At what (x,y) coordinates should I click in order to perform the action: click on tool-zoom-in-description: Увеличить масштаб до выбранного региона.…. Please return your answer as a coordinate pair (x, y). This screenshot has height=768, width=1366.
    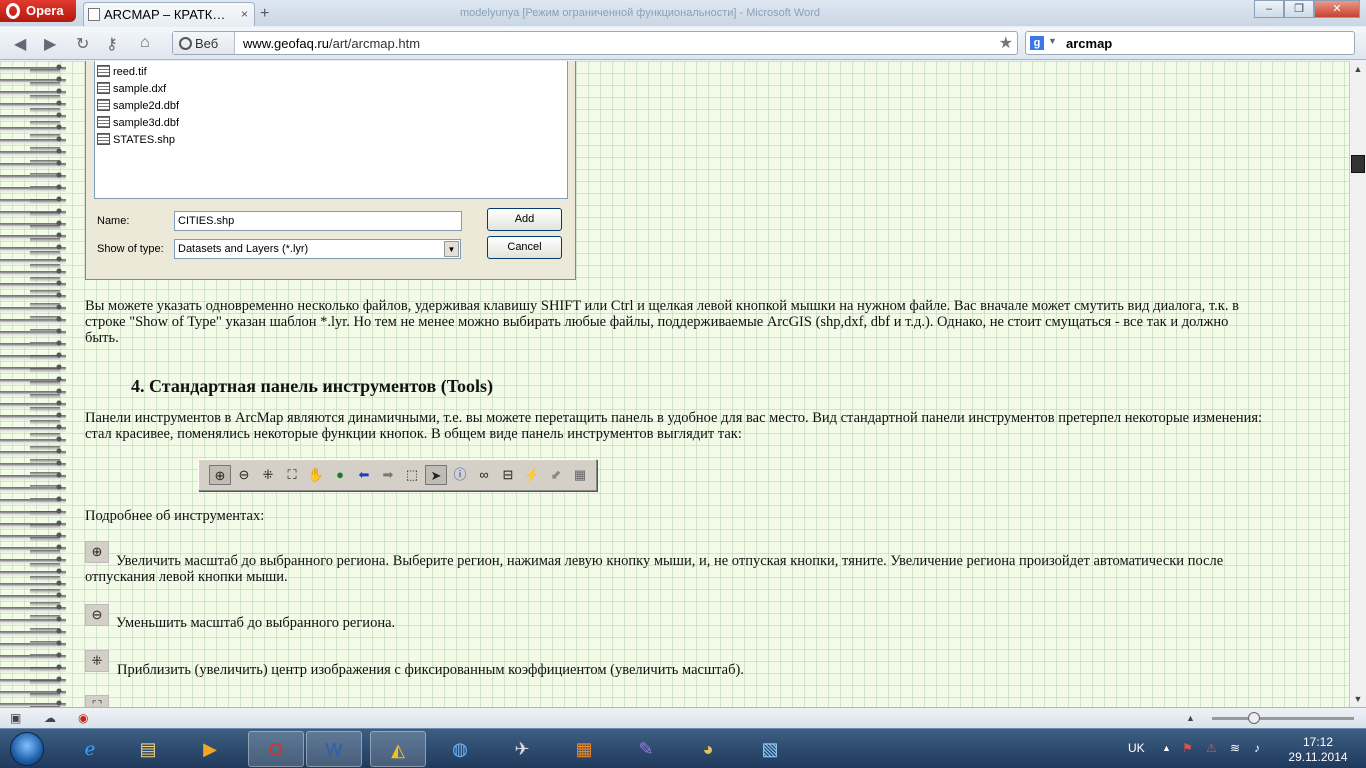
    Looking at the image, I should click on (654, 569).